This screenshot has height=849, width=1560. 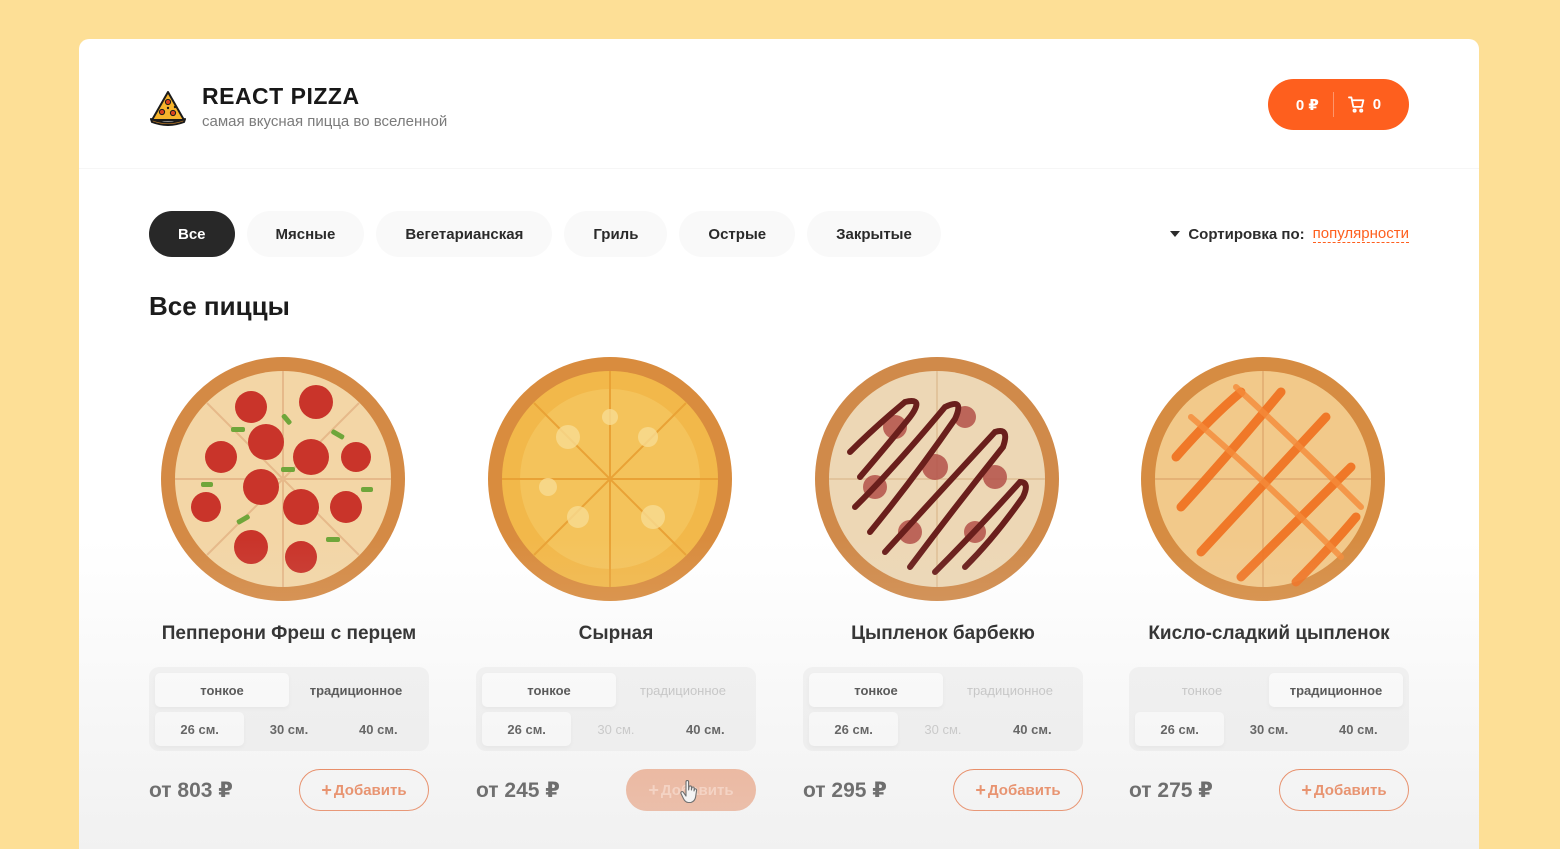 I want to click on pizza-title: Пепперони Фреш с перцем, so click(x=289, y=633).